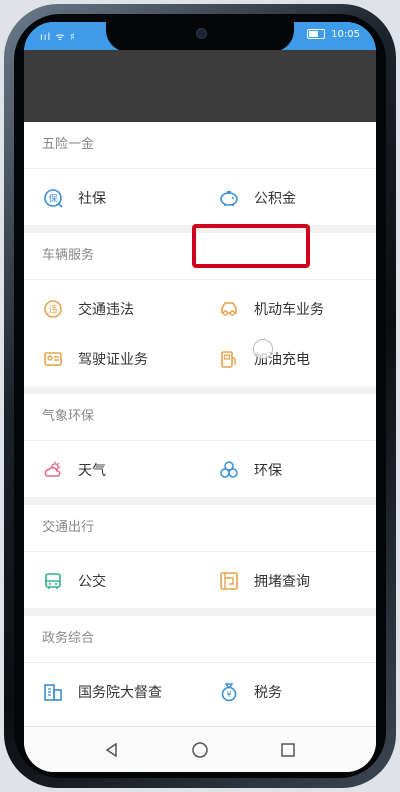  I want to click on item-weather: 天气, so click(112, 470).